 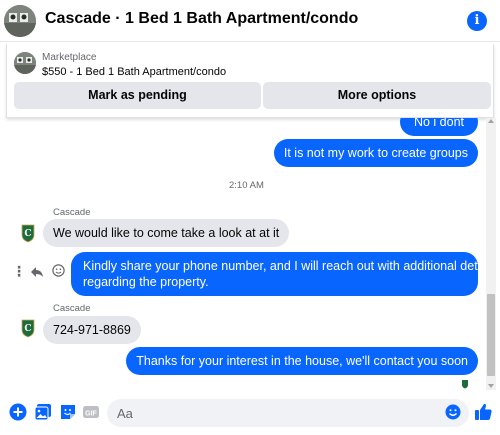 I want to click on outgoing-message: No i dont, so click(x=438, y=127).